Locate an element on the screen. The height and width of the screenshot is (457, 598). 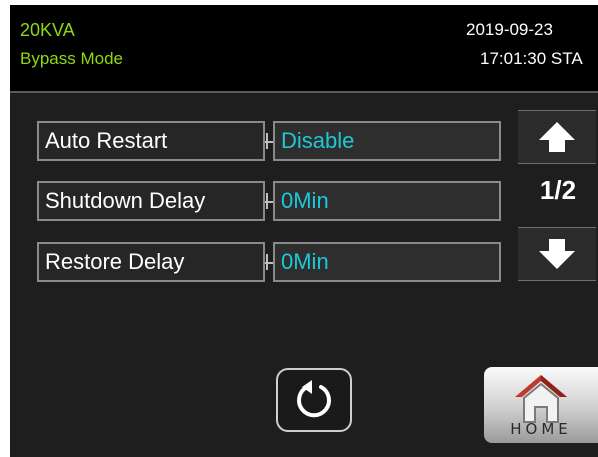
page-down-button is located at coordinates (557, 254).